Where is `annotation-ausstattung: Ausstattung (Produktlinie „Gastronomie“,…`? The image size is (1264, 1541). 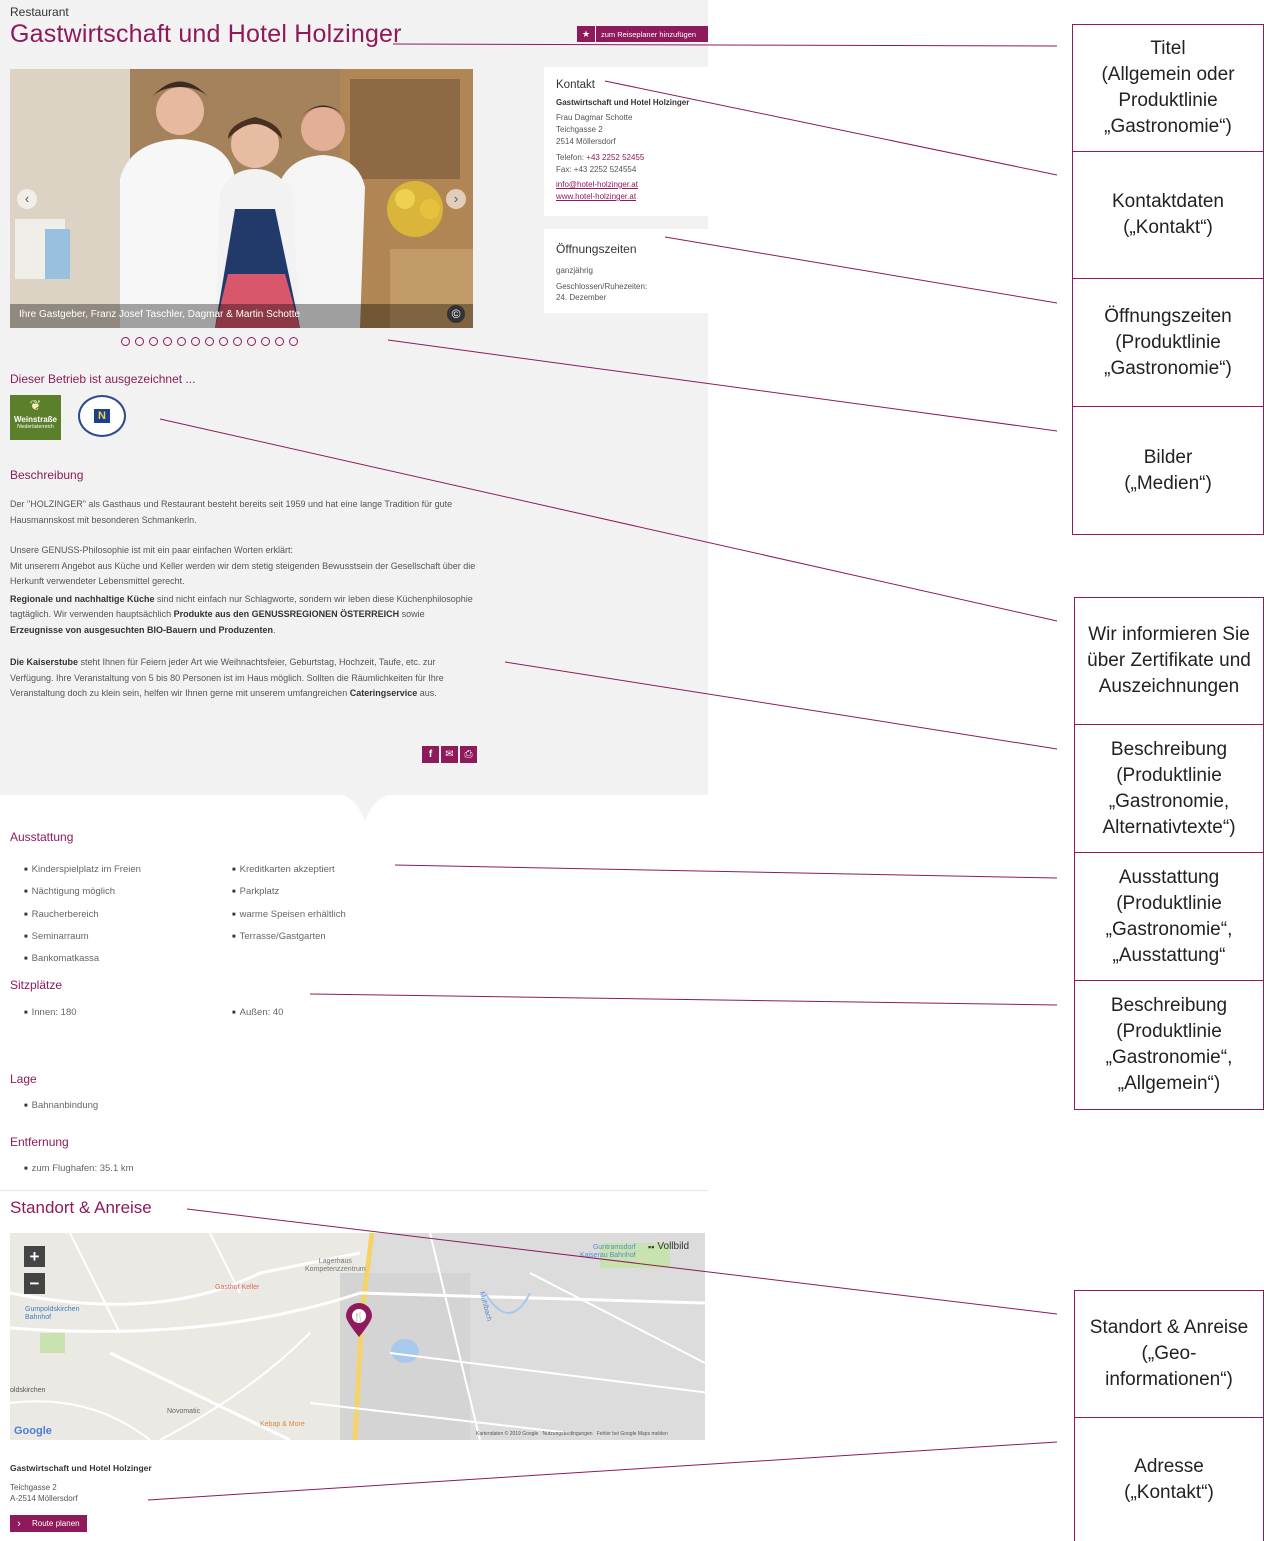
annotation-ausstattung: Ausstattung (Produktlinie „Gastronomie“,… is located at coordinates (1169, 917).